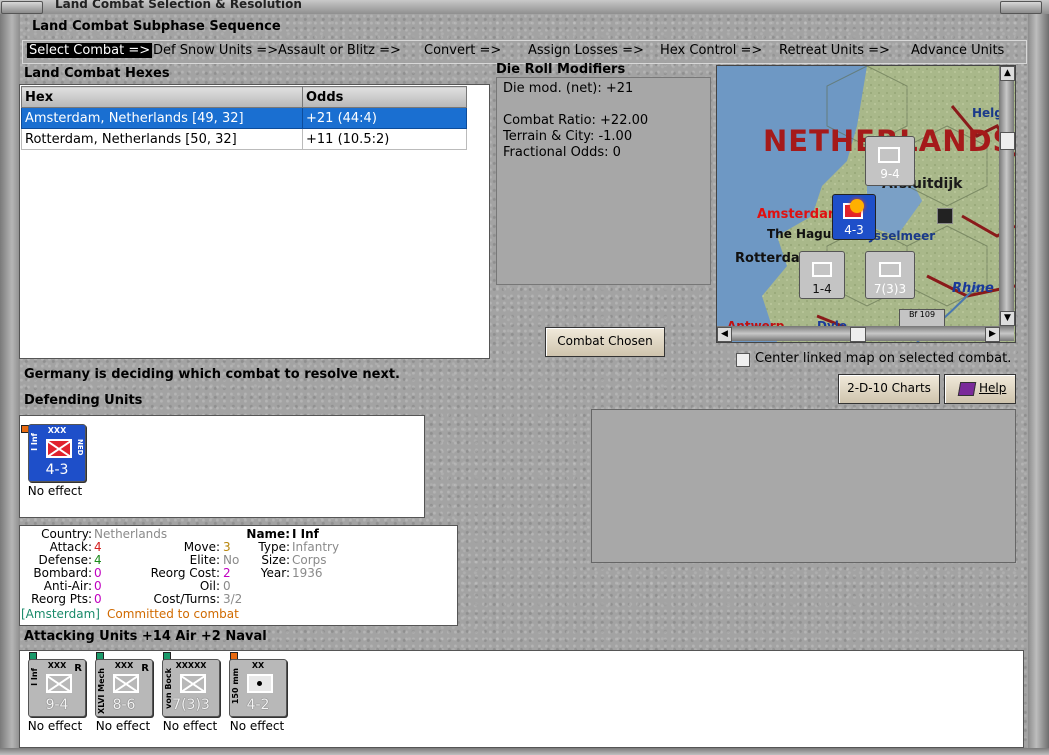  What do you see at coordinates (958, 50) in the screenshot?
I see `seq-advance-units: Advance Units` at bounding box center [958, 50].